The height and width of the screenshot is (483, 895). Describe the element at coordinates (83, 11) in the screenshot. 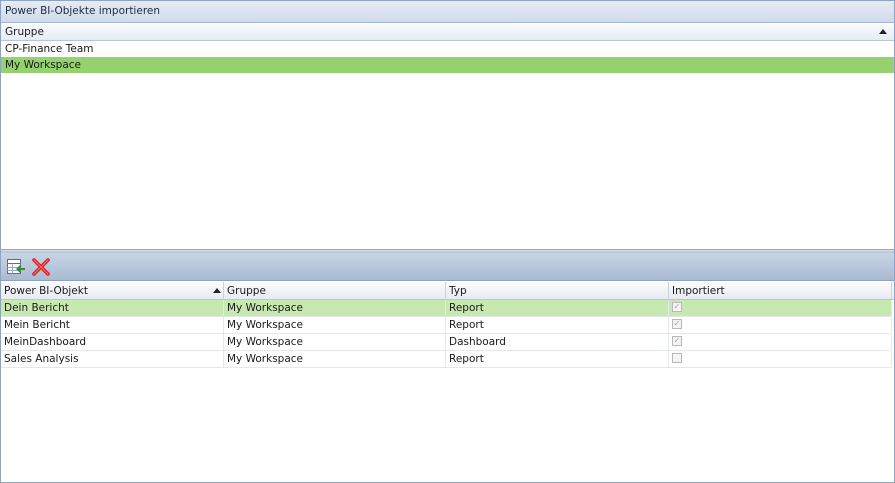

I see `window-title: Power BI-Objekte importieren` at that location.